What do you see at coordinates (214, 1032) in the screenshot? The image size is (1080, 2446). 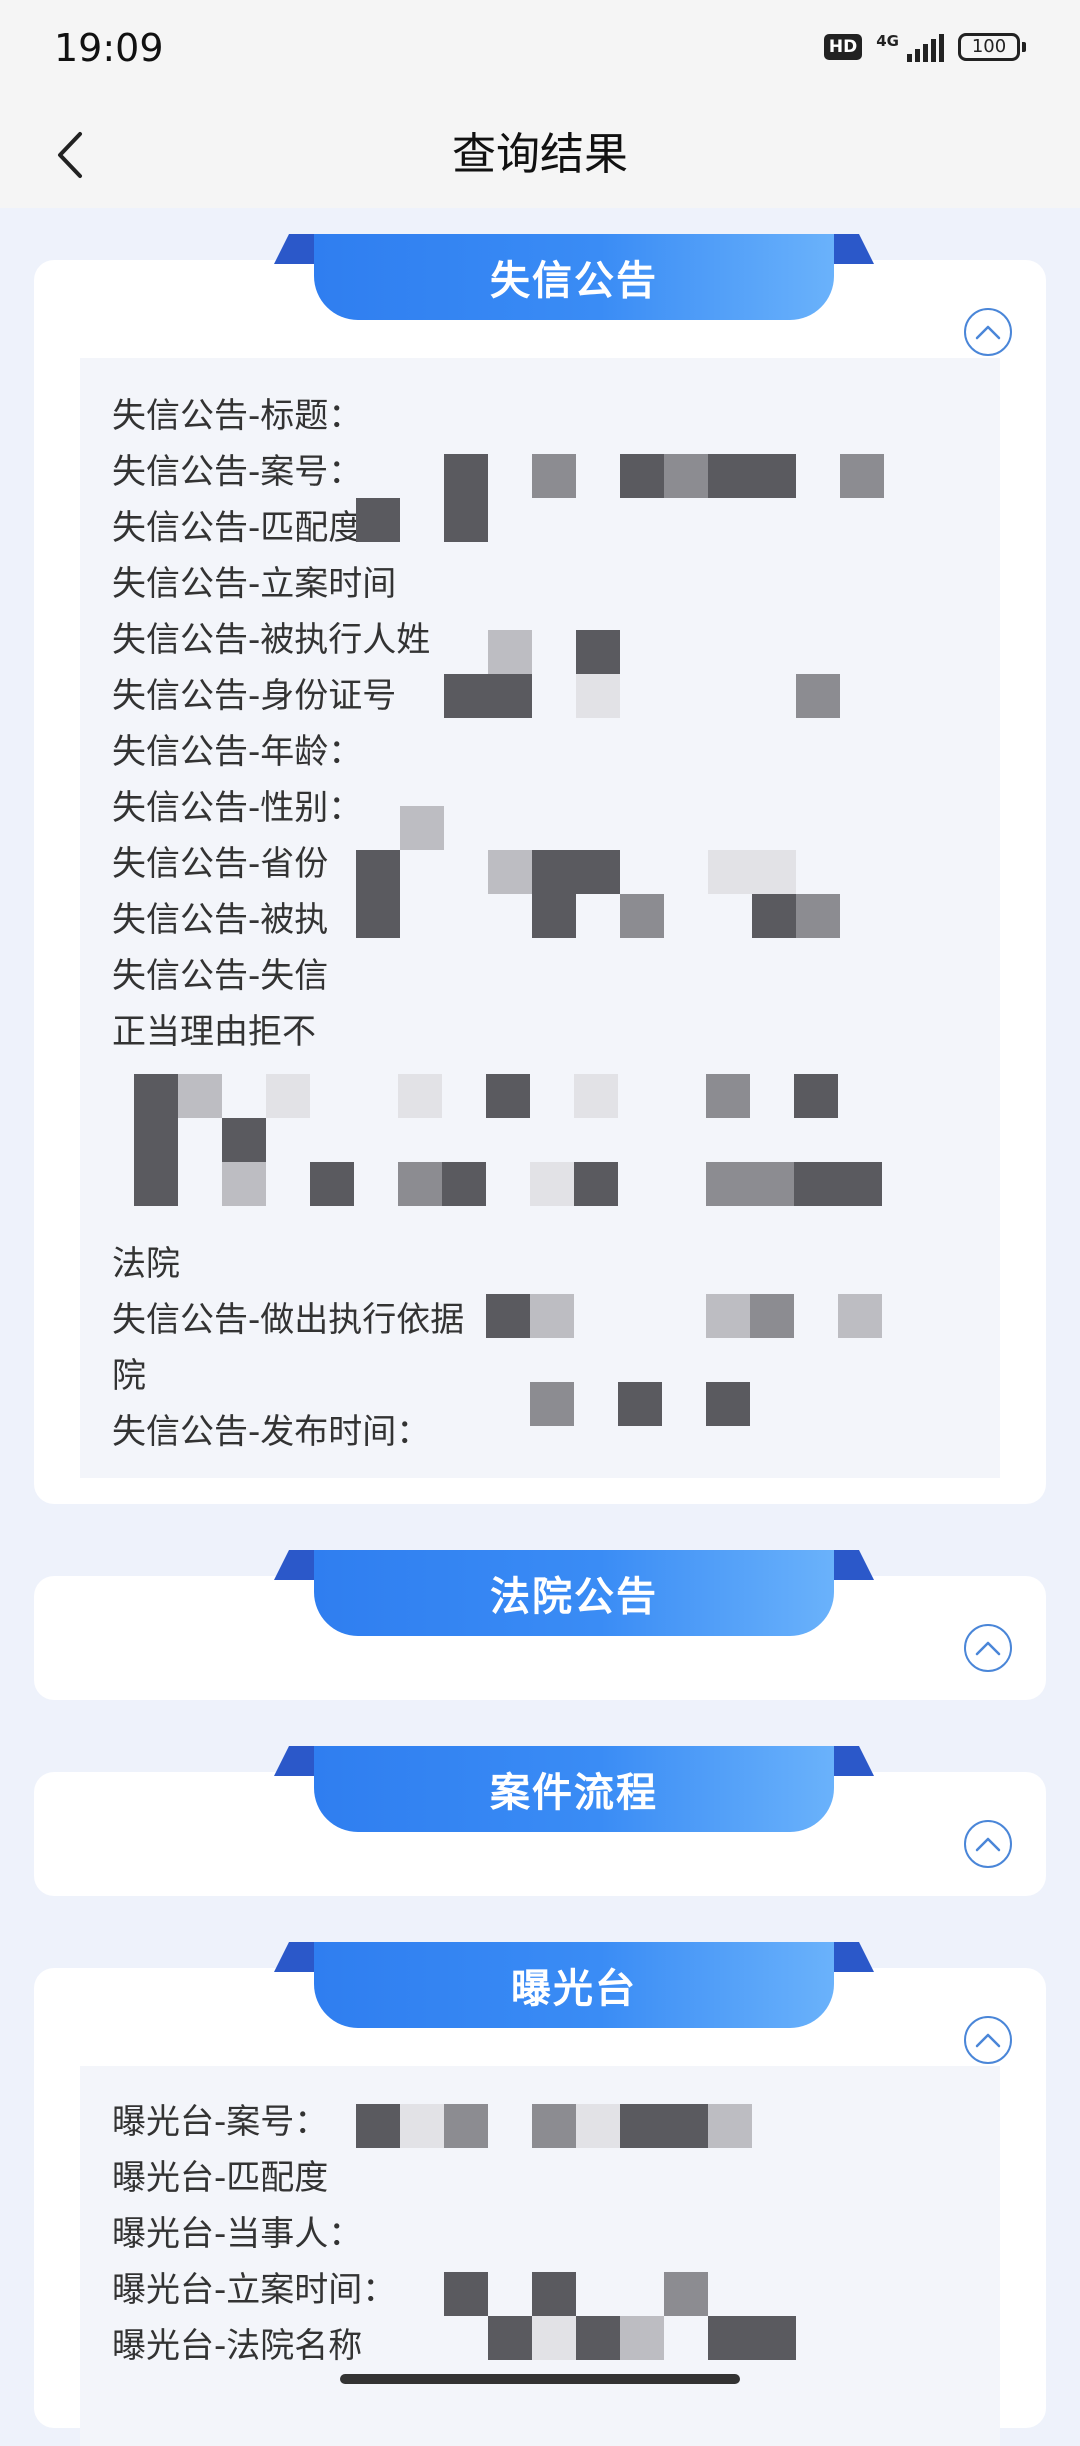 I see `info-line: 正当理由拒不` at bounding box center [214, 1032].